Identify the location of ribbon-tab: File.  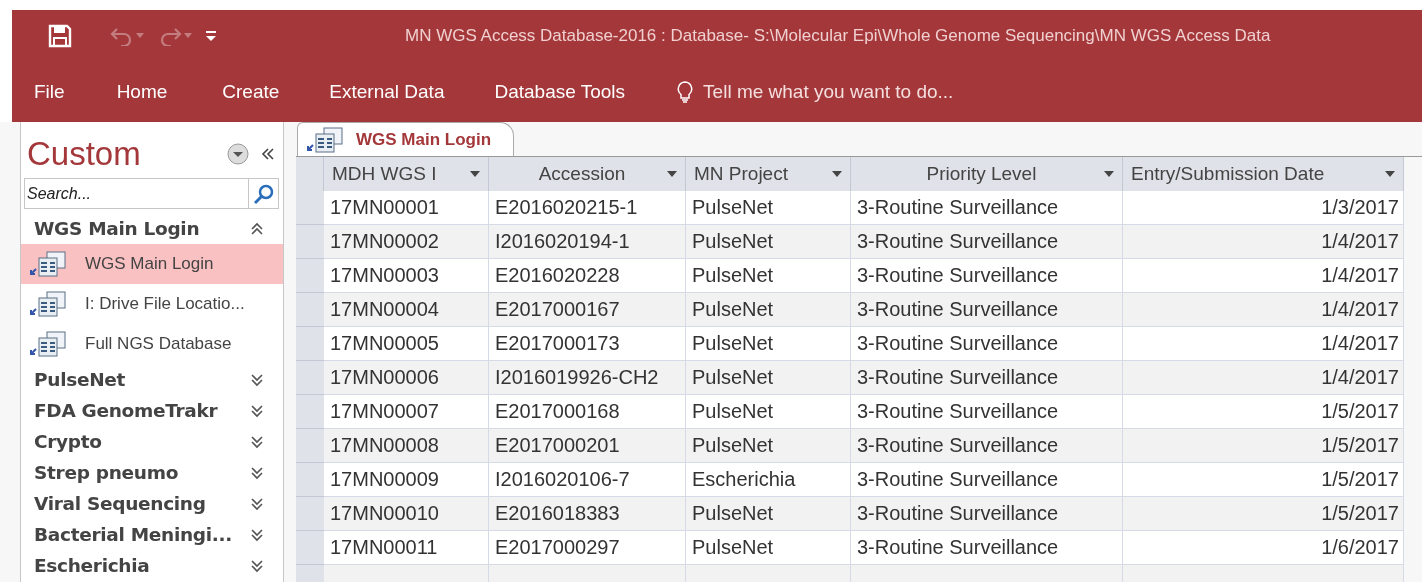
(49, 92).